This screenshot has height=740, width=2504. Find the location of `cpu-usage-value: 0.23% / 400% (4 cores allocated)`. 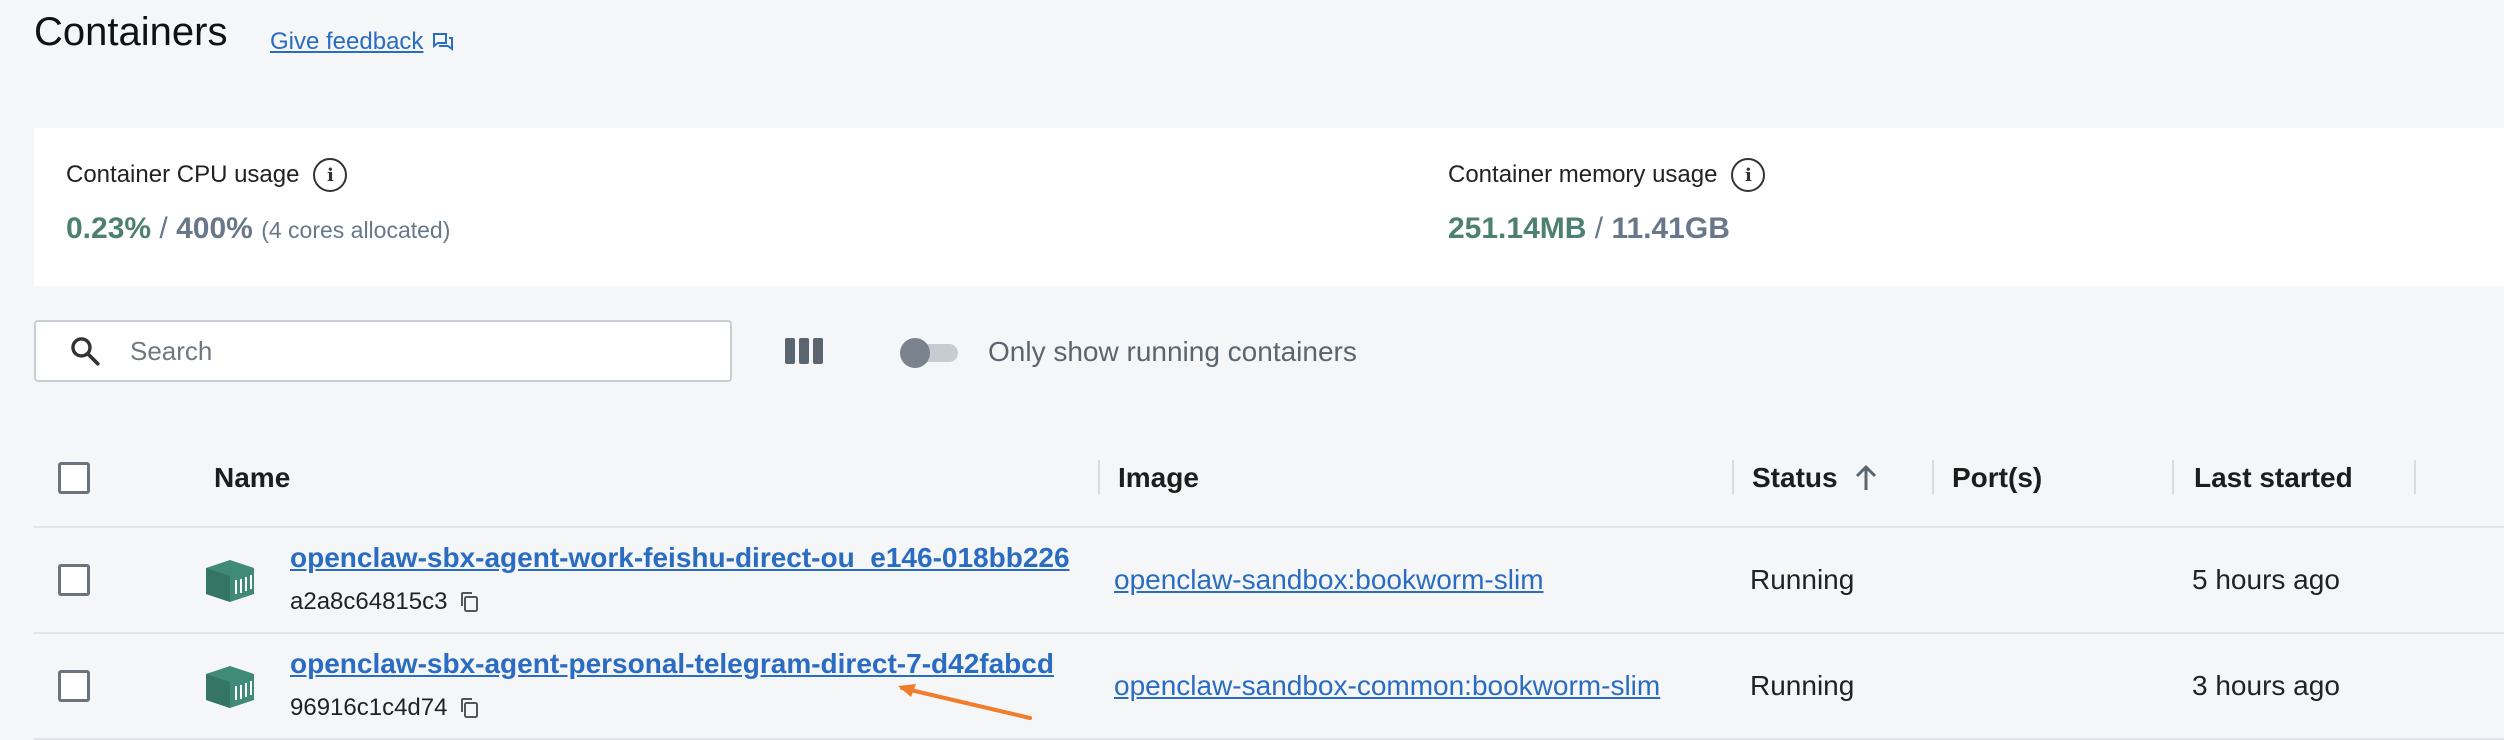

cpu-usage-value: 0.23% / 400% (4 cores allocated) is located at coordinates (258, 229).